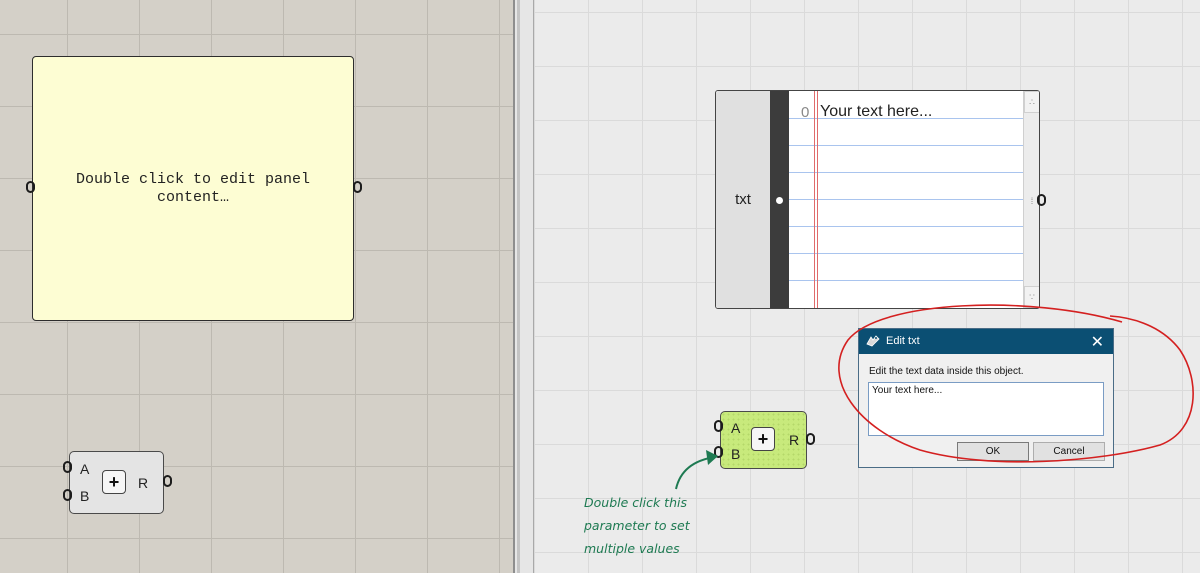  What do you see at coordinates (30, 187) in the screenshot?
I see `panel-input-port` at bounding box center [30, 187].